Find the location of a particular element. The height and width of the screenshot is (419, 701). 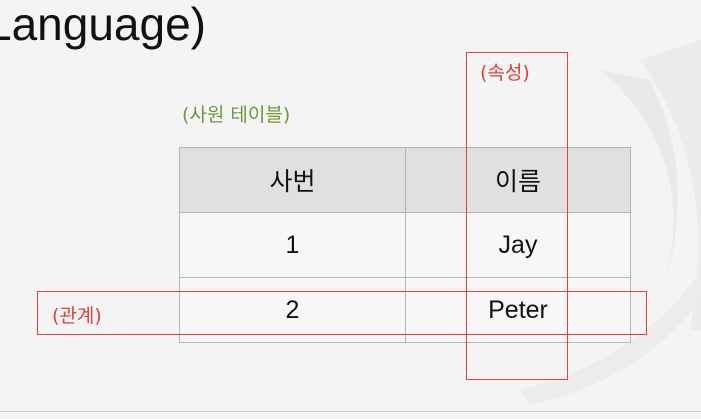

slide-title: Language) is located at coordinates (103, 25).